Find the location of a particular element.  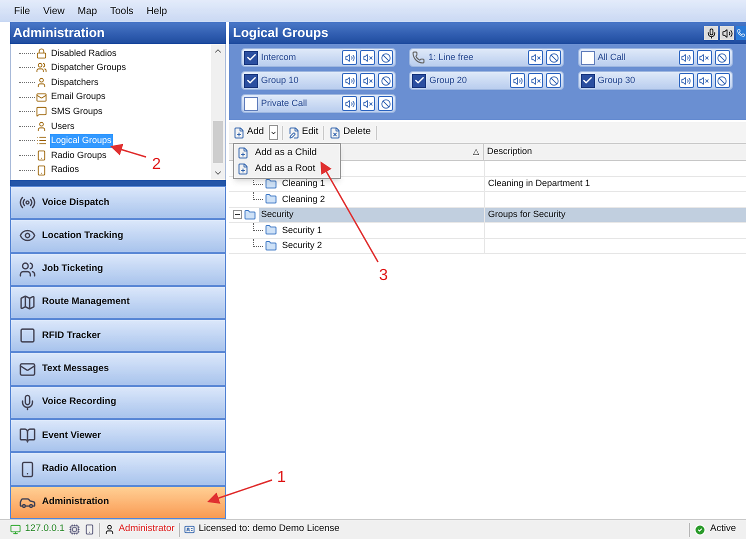

ip-address: 127.0.0.1 is located at coordinates (45, 529).